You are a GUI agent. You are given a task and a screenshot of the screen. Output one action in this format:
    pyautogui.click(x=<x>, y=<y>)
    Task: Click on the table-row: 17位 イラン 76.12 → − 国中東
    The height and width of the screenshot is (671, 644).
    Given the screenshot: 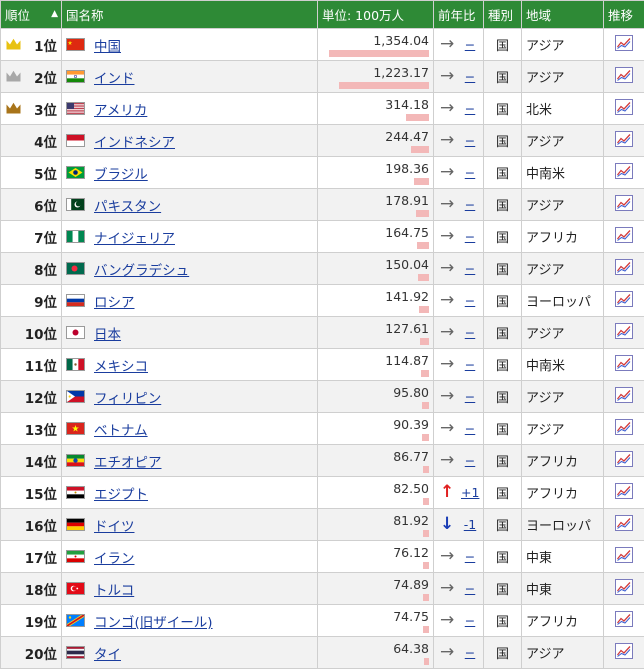 What is the action you would take?
    pyautogui.click(x=322, y=556)
    